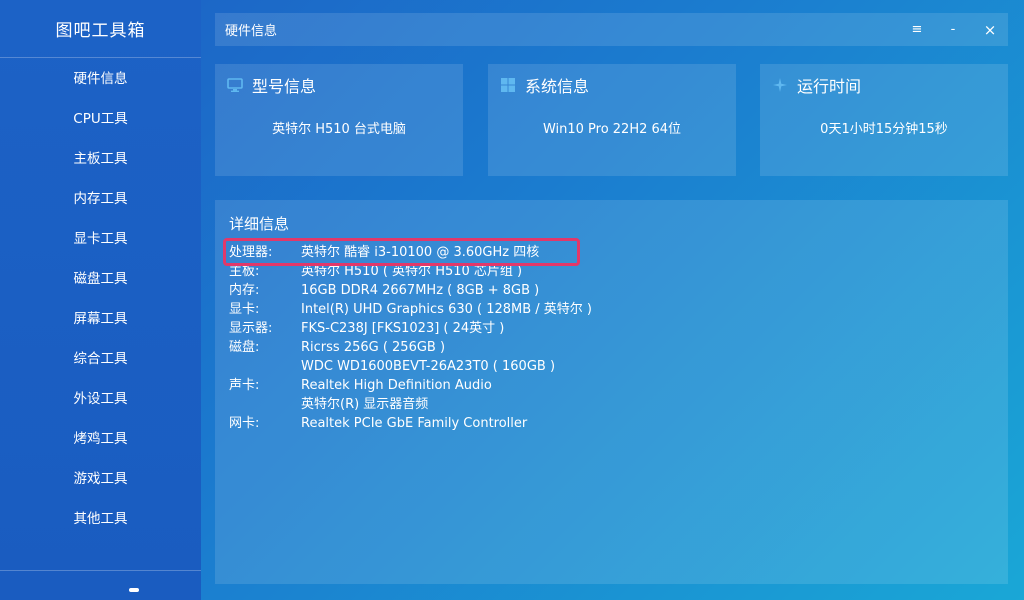 This screenshot has width=1024, height=600. I want to click on sidebar-item-hardware-info: 硬件信息, so click(100, 77).